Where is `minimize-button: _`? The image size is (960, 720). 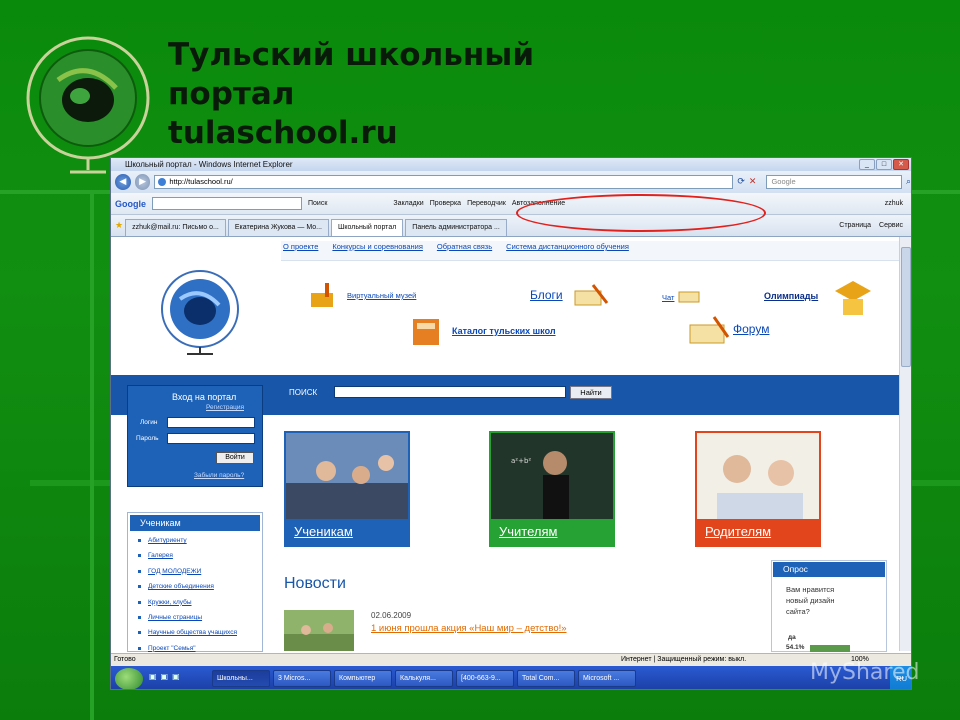 minimize-button: _ is located at coordinates (867, 164).